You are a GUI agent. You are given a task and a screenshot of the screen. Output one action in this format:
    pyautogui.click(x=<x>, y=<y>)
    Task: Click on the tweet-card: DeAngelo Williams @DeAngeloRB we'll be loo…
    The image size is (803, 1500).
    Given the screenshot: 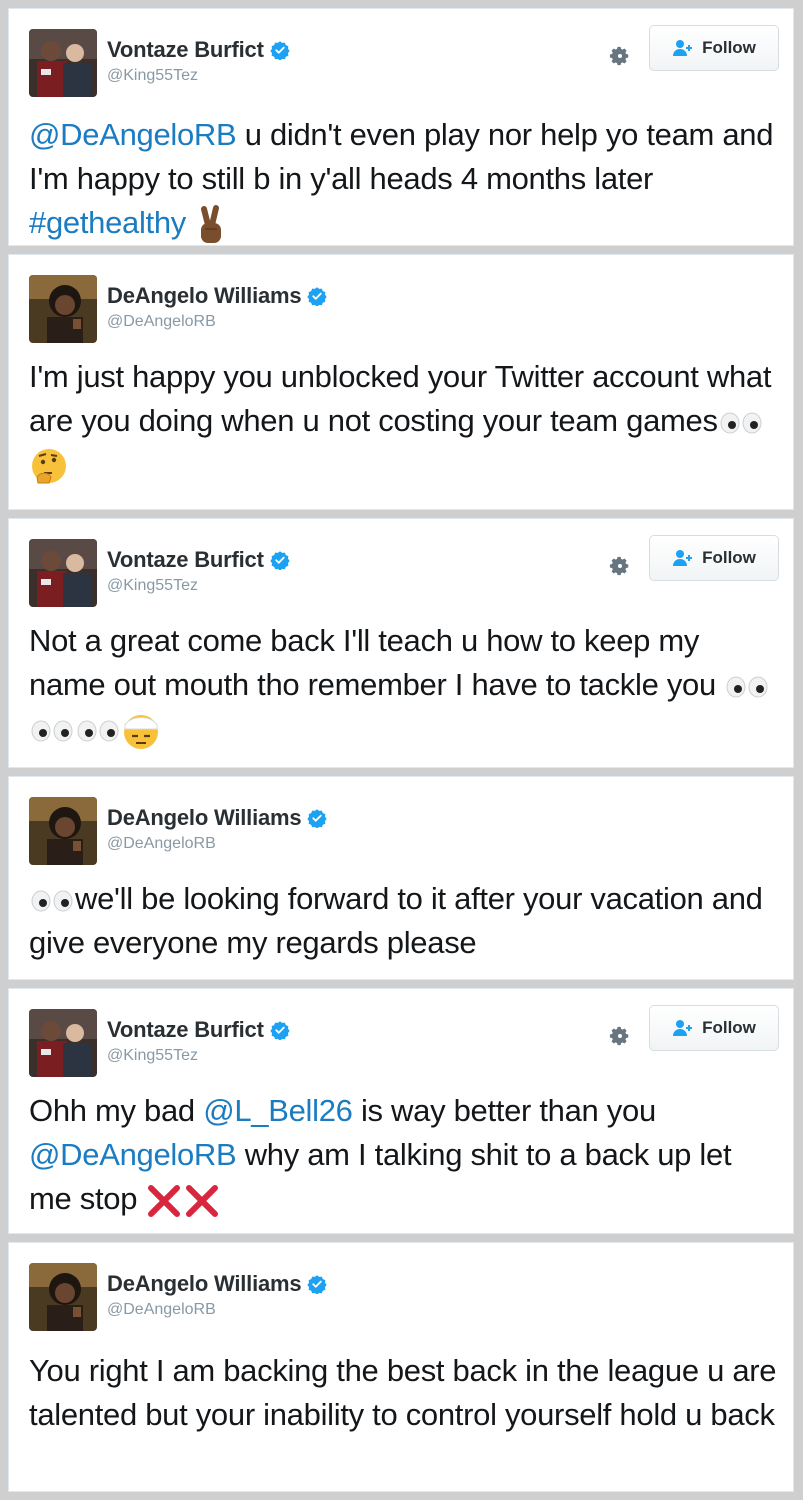 What is the action you would take?
    pyautogui.click(x=401, y=878)
    